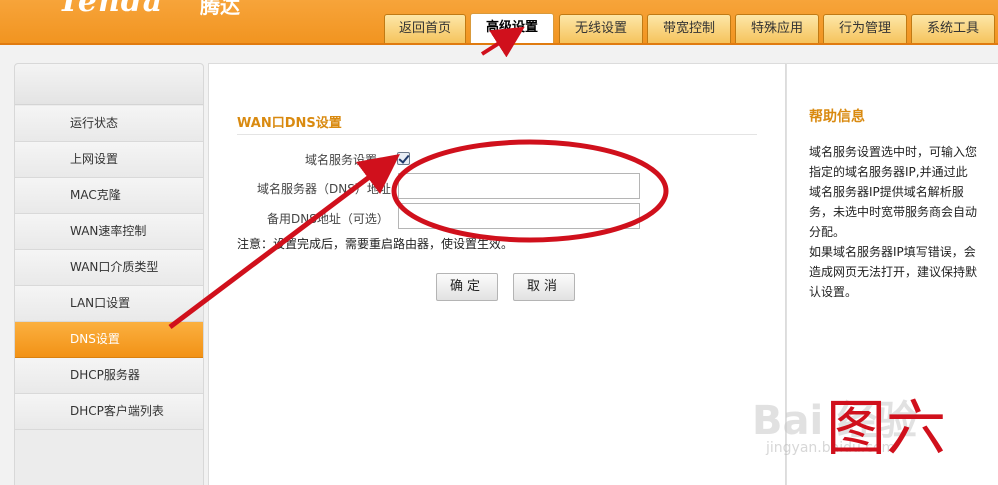 This screenshot has height=485, width=998. I want to click on dns-enable-checkbox, so click(403, 158).